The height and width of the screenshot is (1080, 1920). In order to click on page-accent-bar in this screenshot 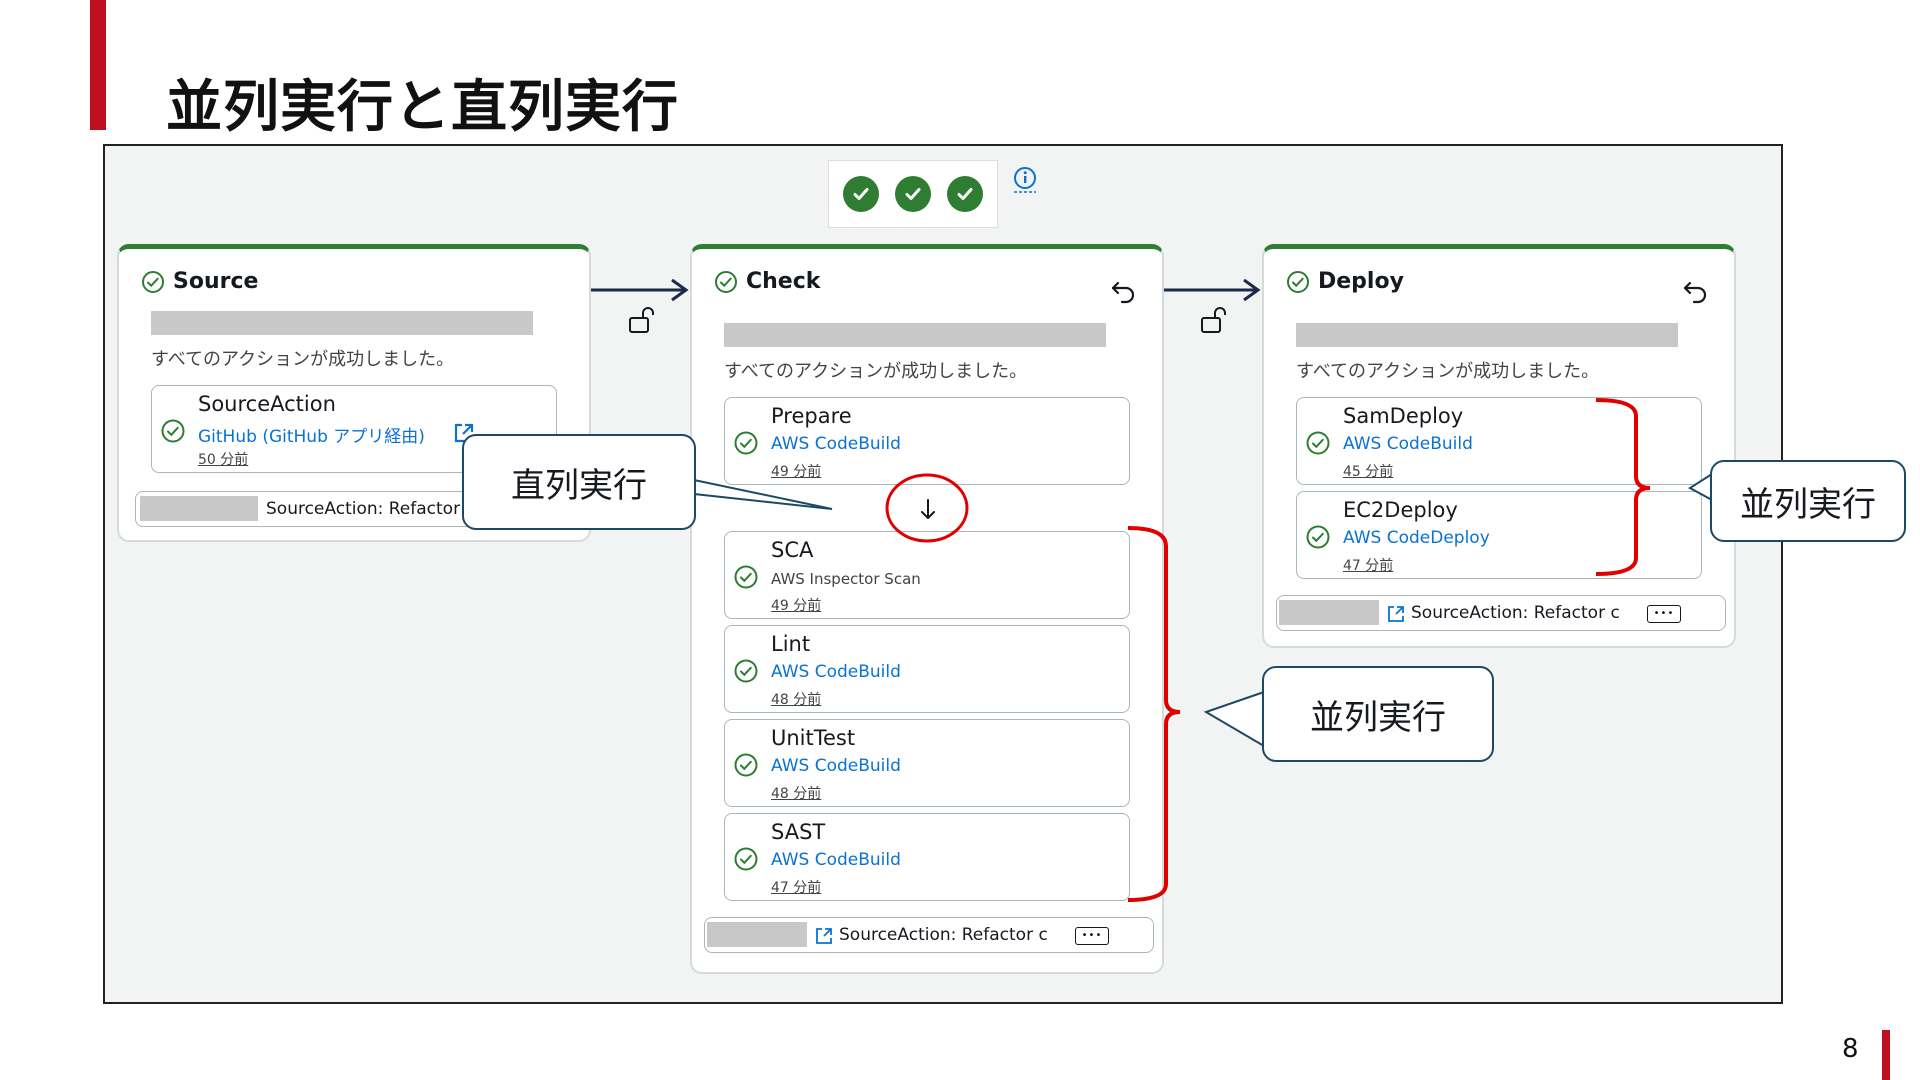, I will do `click(1886, 1055)`.